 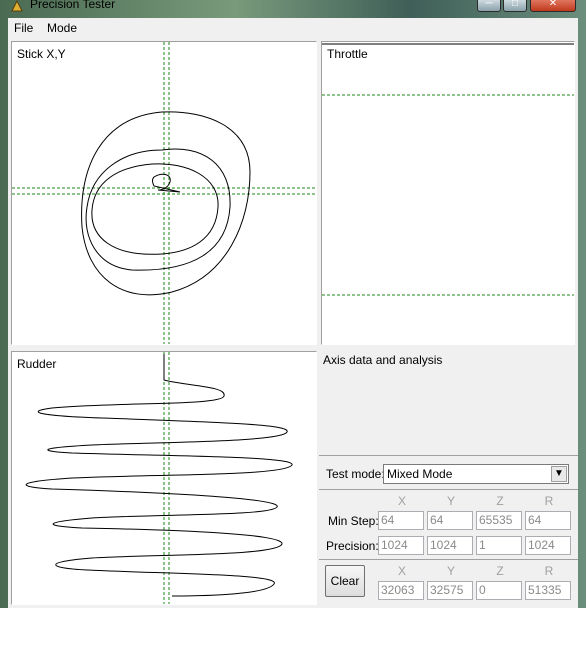 I want to click on precision-z-field: 1, so click(x=499, y=545).